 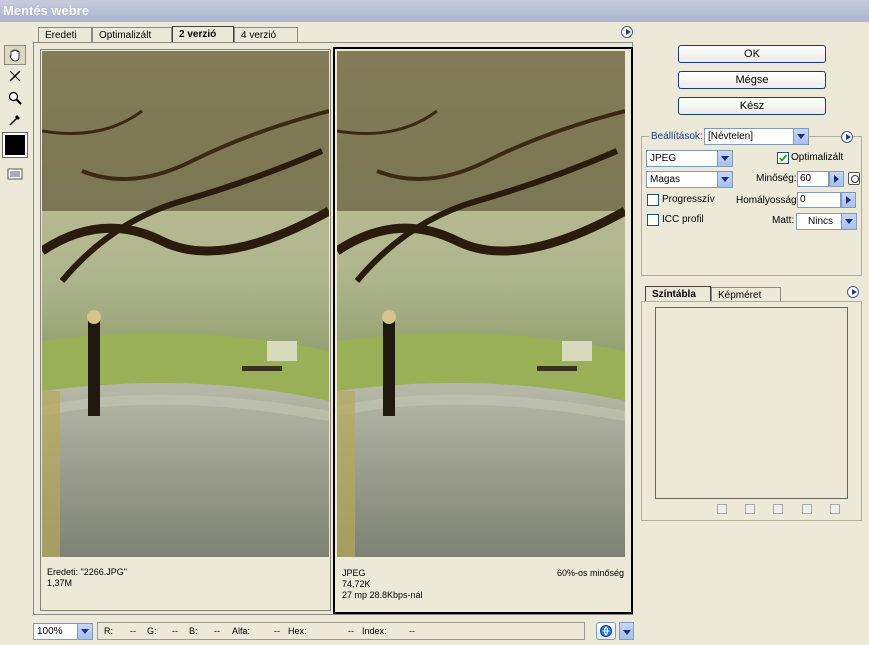 What do you see at coordinates (835, 509) in the screenshot?
I see `trash-icon` at bounding box center [835, 509].